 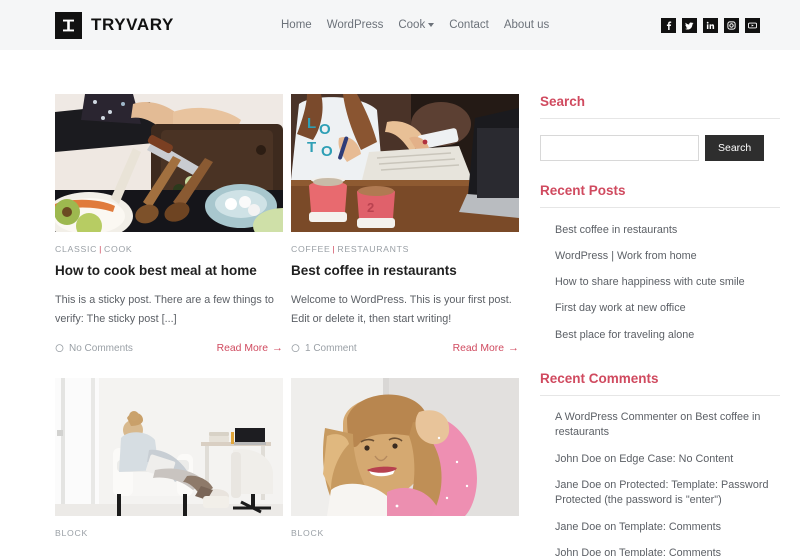 I want to click on nav-label: Cook, so click(x=412, y=25).